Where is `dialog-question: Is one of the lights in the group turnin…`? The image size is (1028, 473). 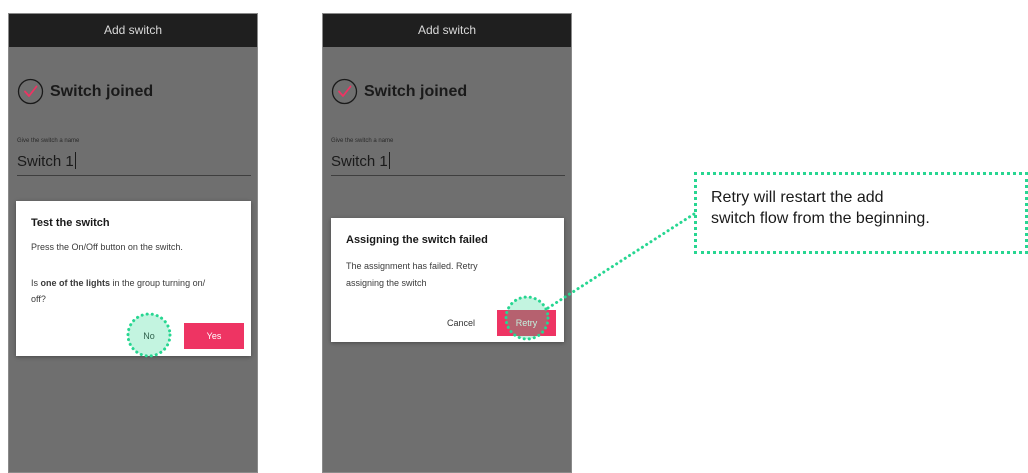 dialog-question: Is one of the lights in the group turnin… is located at coordinates (118, 291).